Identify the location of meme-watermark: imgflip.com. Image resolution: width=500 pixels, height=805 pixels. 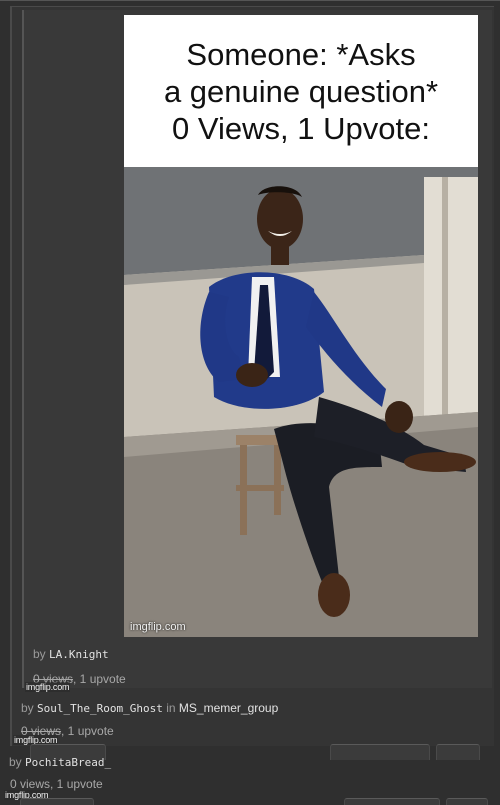
(158, 627).